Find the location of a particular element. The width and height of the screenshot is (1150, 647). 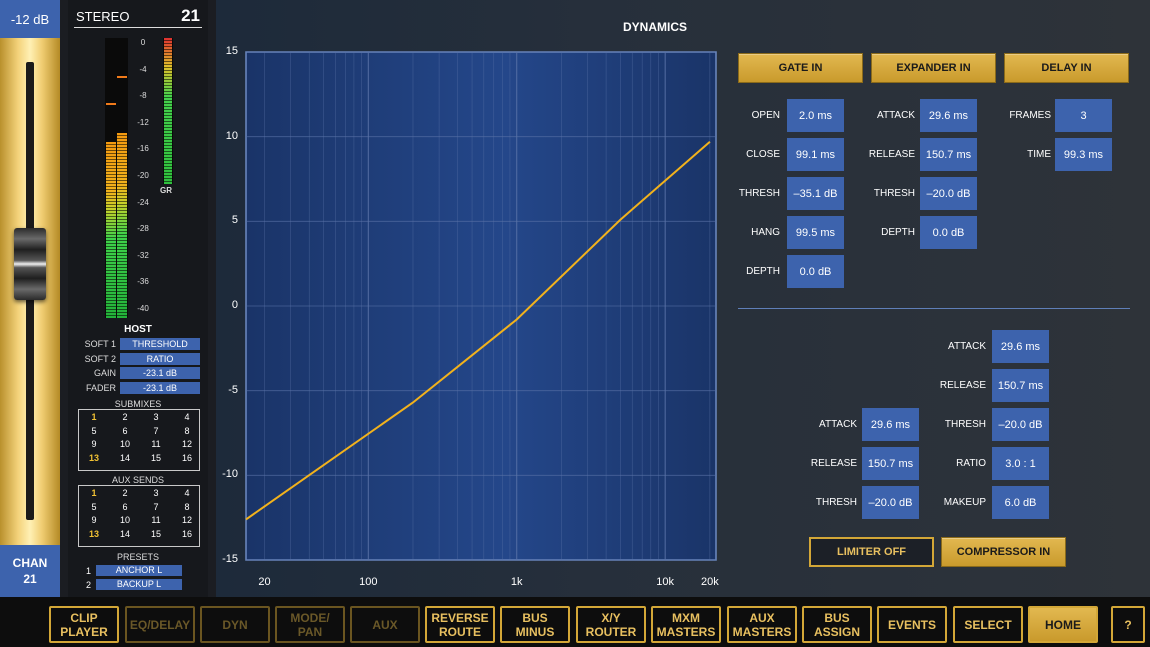

preset-item: 2 BACKUP L is located at coordinates (134, 585).